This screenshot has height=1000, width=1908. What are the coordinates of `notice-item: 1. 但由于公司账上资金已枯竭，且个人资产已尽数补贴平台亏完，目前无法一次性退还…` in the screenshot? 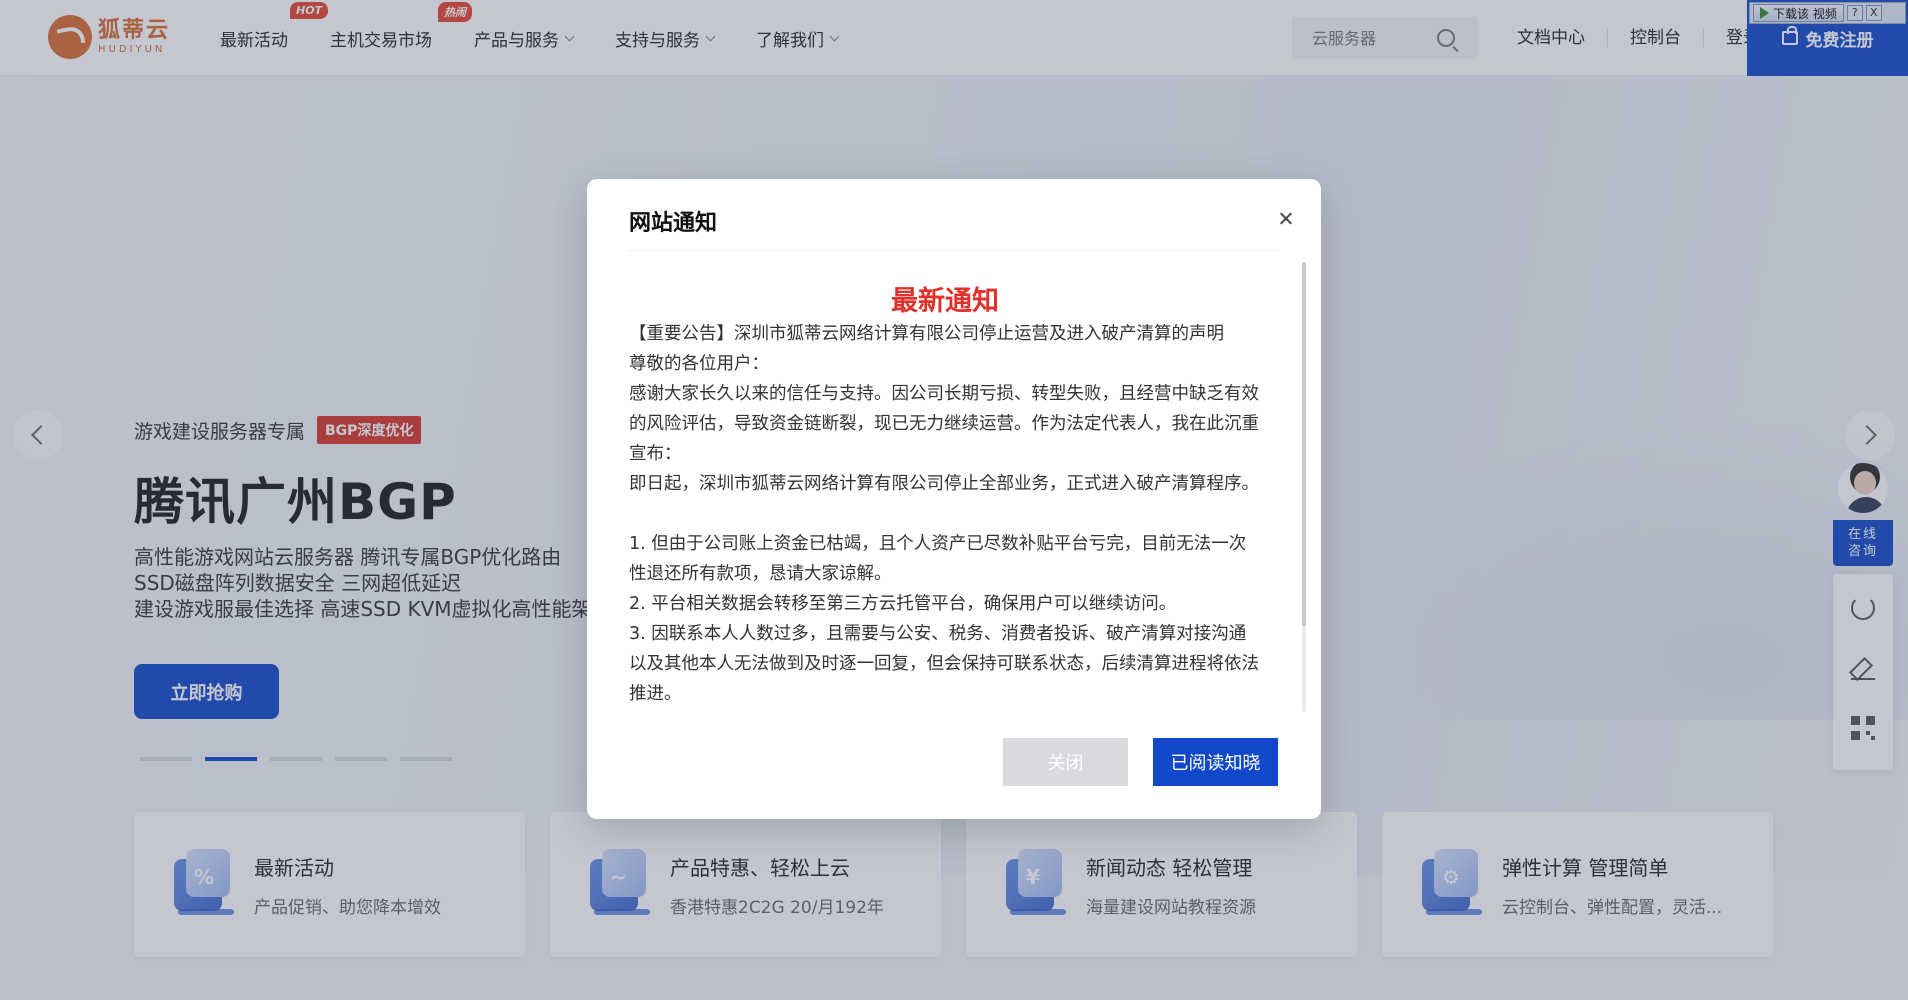 It's located at (938, 559).